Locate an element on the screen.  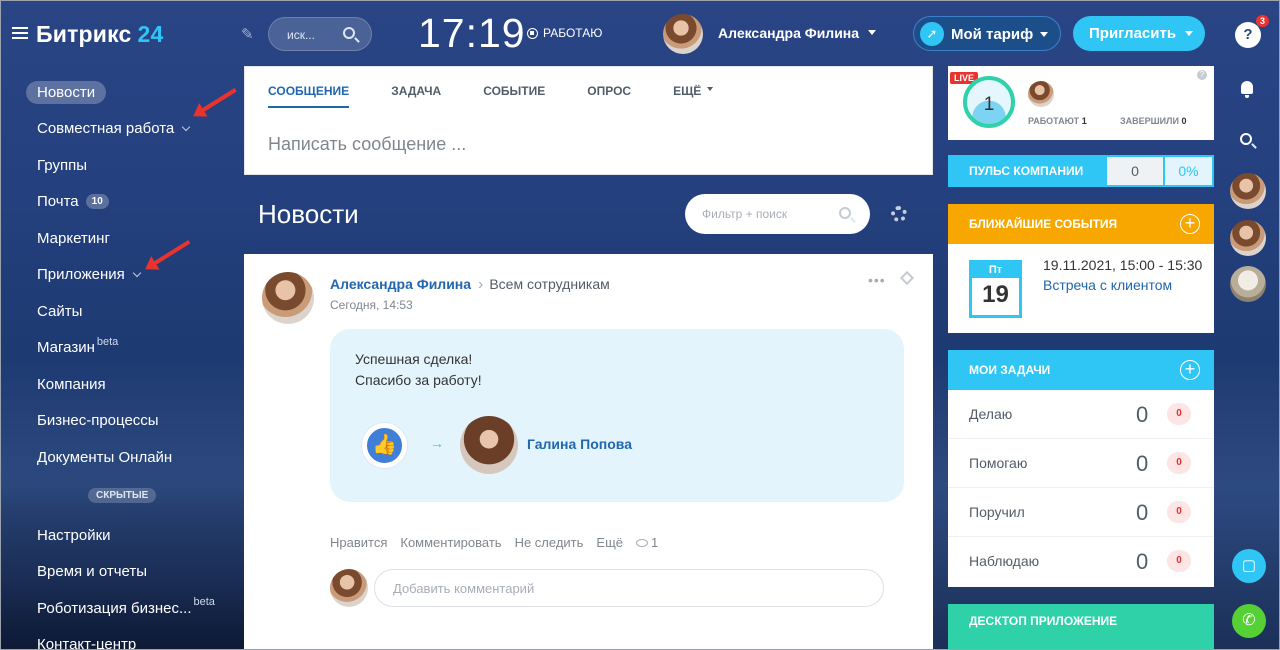
menu-item-company: Компания is located at coordinates (133, 384).